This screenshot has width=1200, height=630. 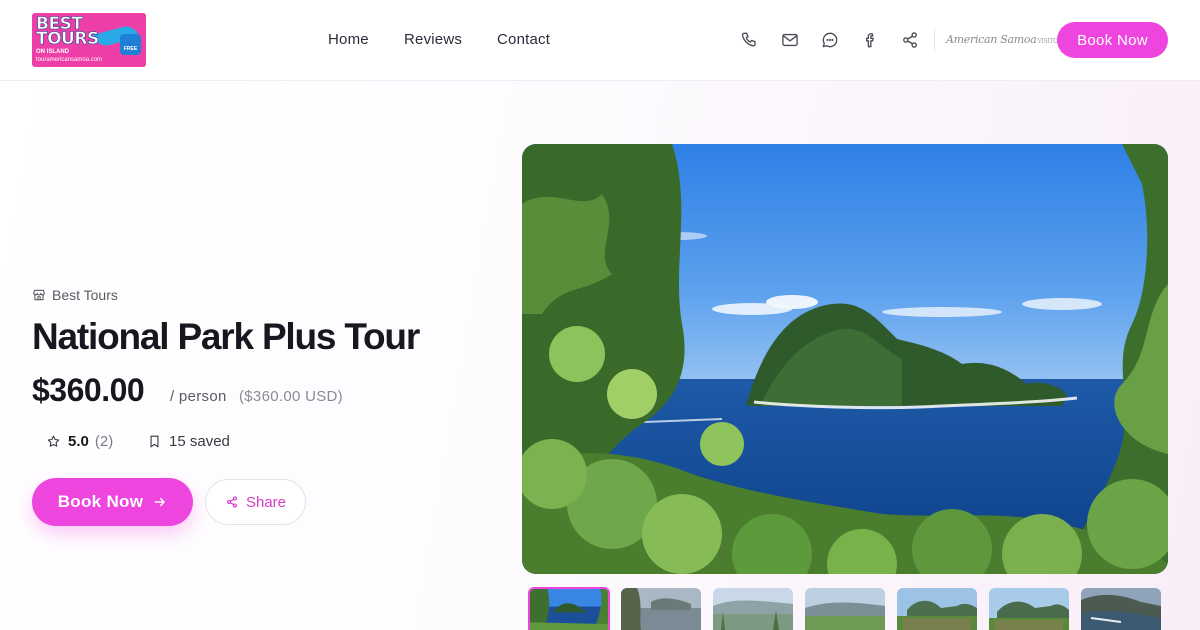 What do you see at coordinates (523, 39) in the screenshot?
I see `nav-contact: Contact` at bounding box center [523, 39].